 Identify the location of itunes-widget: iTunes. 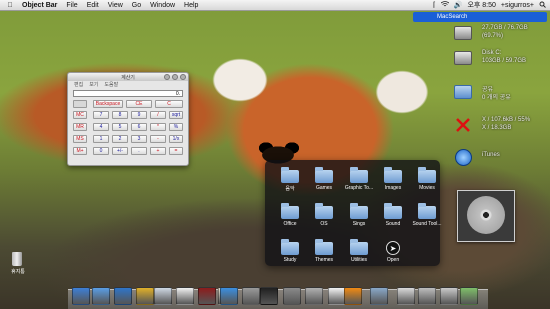
(500, 159).